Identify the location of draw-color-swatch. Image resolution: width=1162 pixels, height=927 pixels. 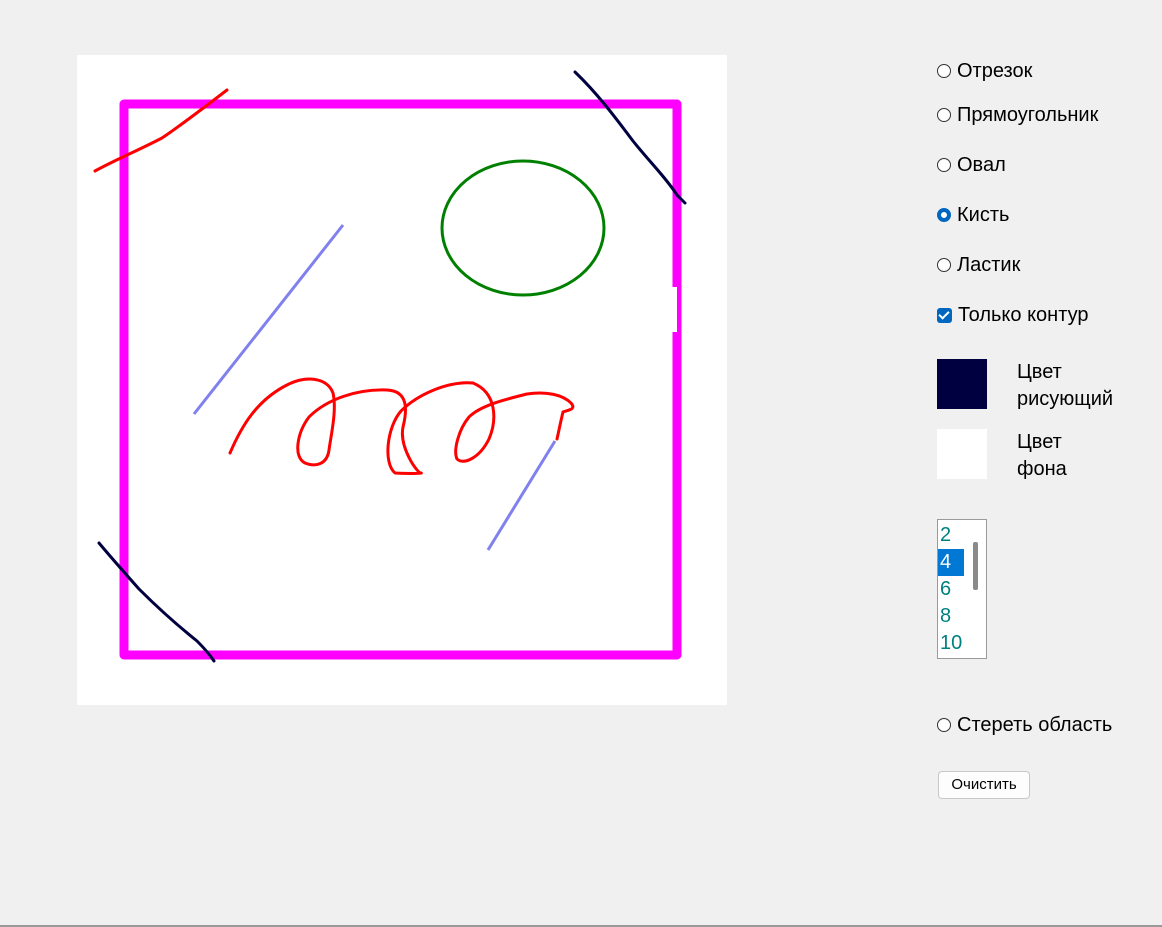
(962, 384).